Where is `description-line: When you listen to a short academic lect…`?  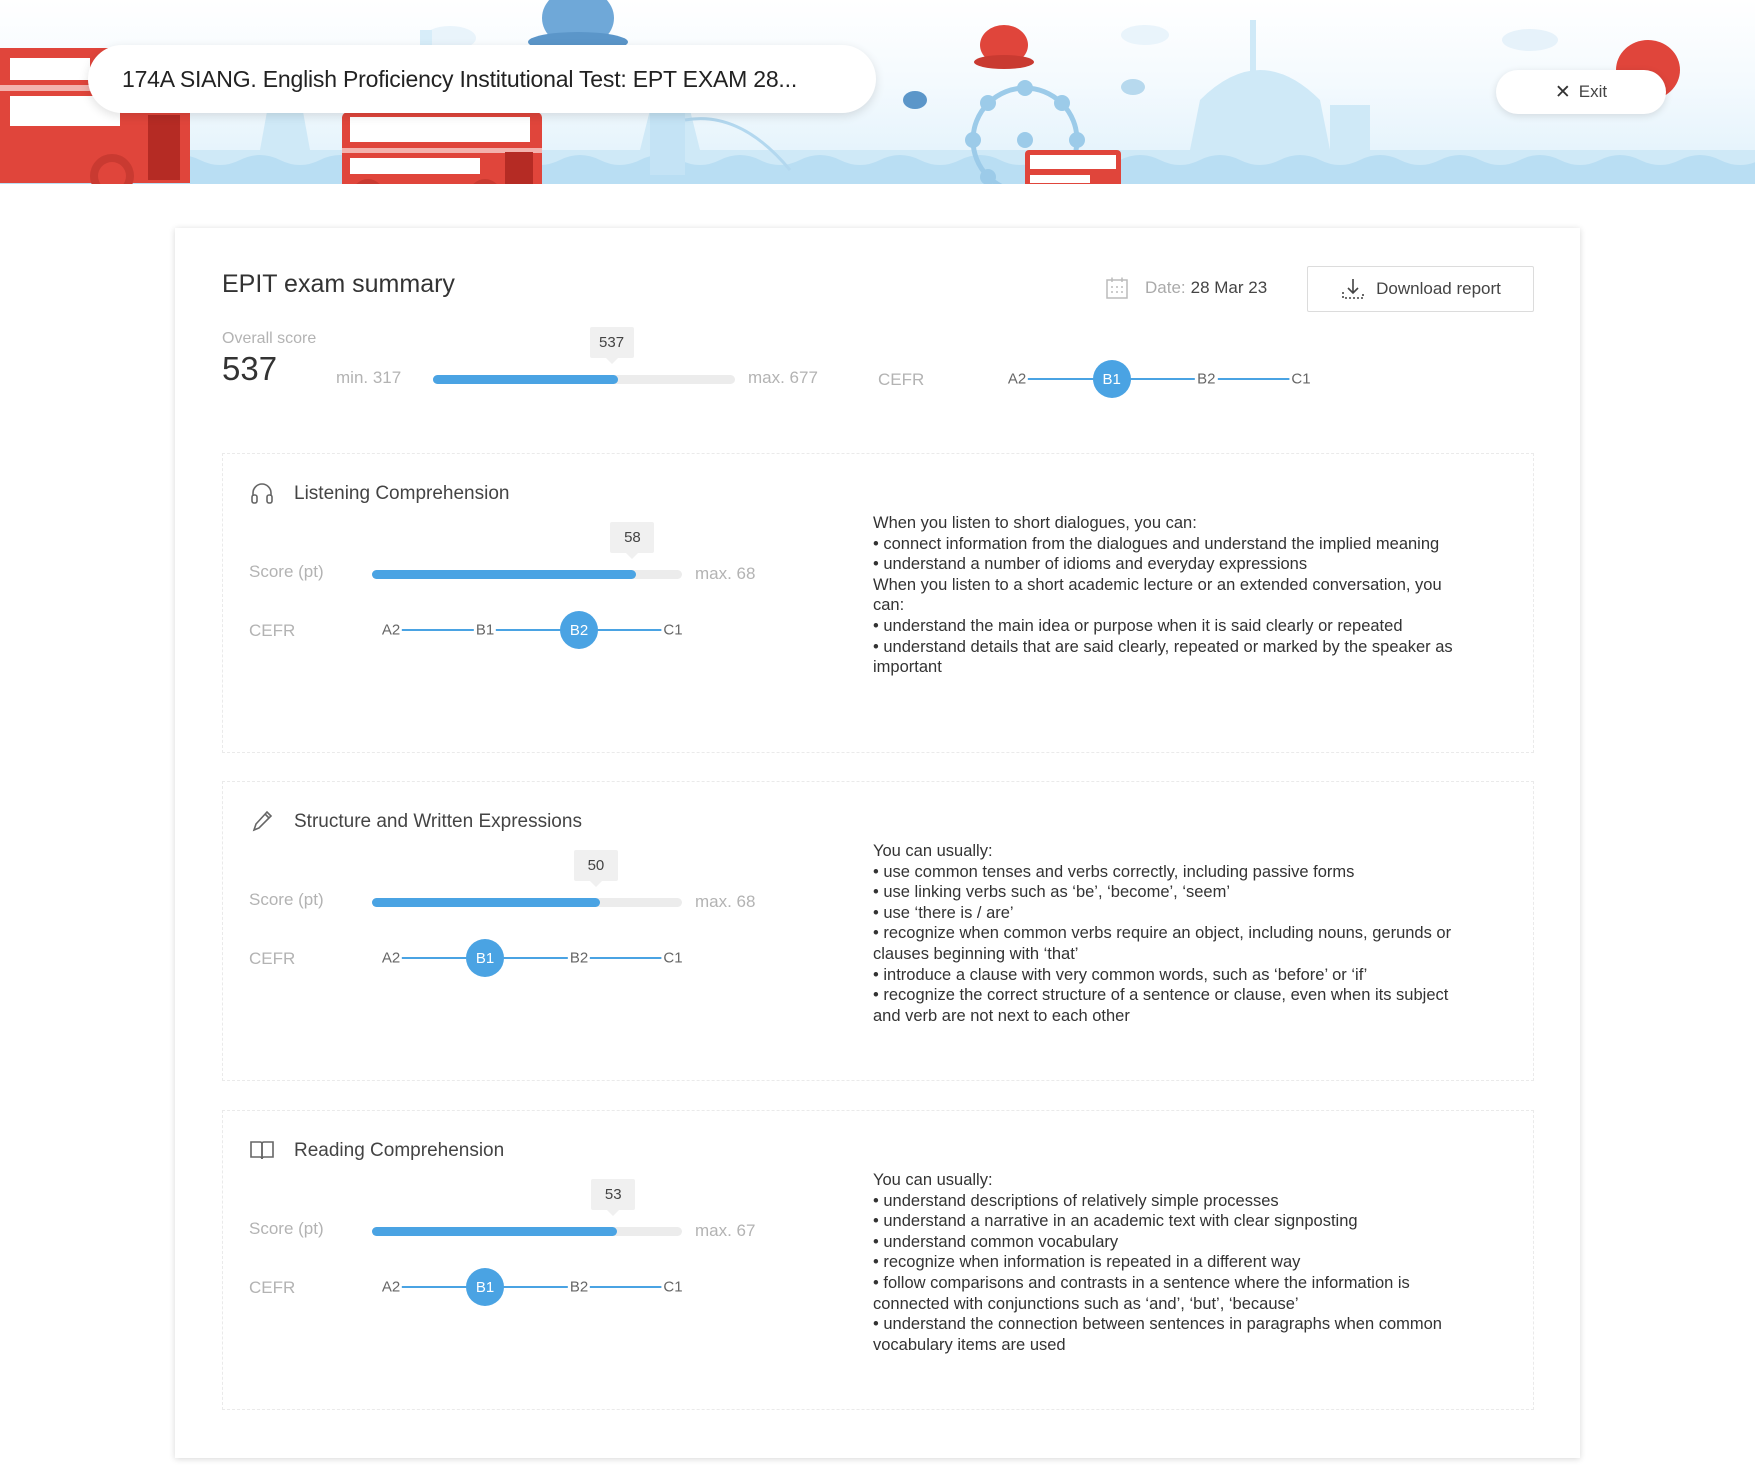 description-line: When you listen to a short academic lect… is located at coordinates (1157, 595).